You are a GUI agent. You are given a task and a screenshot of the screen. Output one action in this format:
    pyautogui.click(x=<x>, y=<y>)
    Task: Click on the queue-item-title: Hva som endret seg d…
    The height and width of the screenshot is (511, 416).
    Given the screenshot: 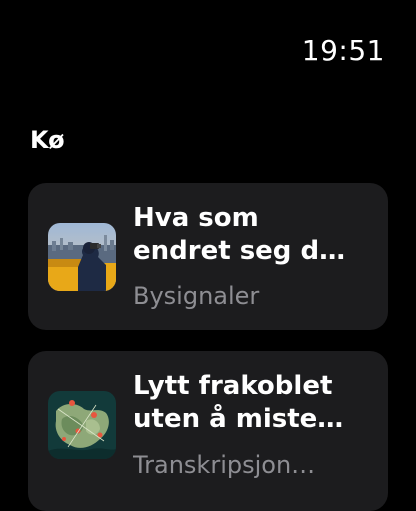 What is the action you would take?
    pyautogui.click(x=255, y=235)
    